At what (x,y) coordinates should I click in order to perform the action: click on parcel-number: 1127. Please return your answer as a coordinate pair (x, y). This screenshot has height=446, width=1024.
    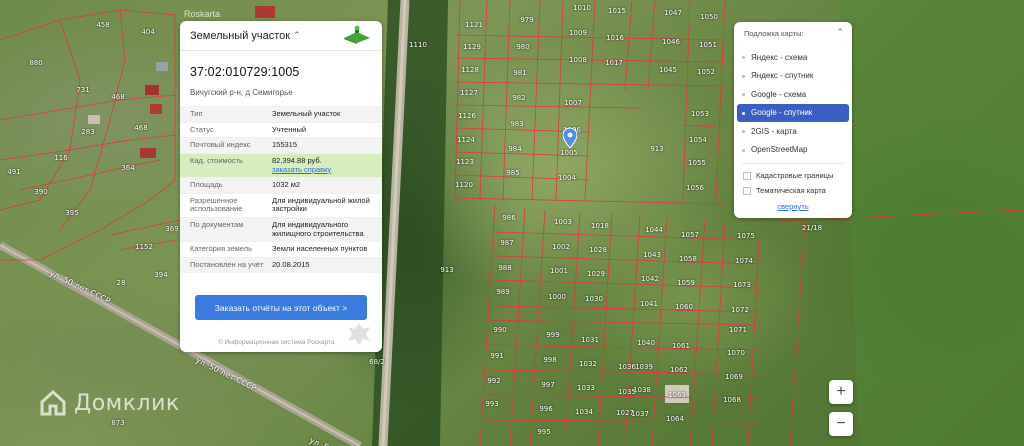
    Looking at the image, I should click on (469, 93).